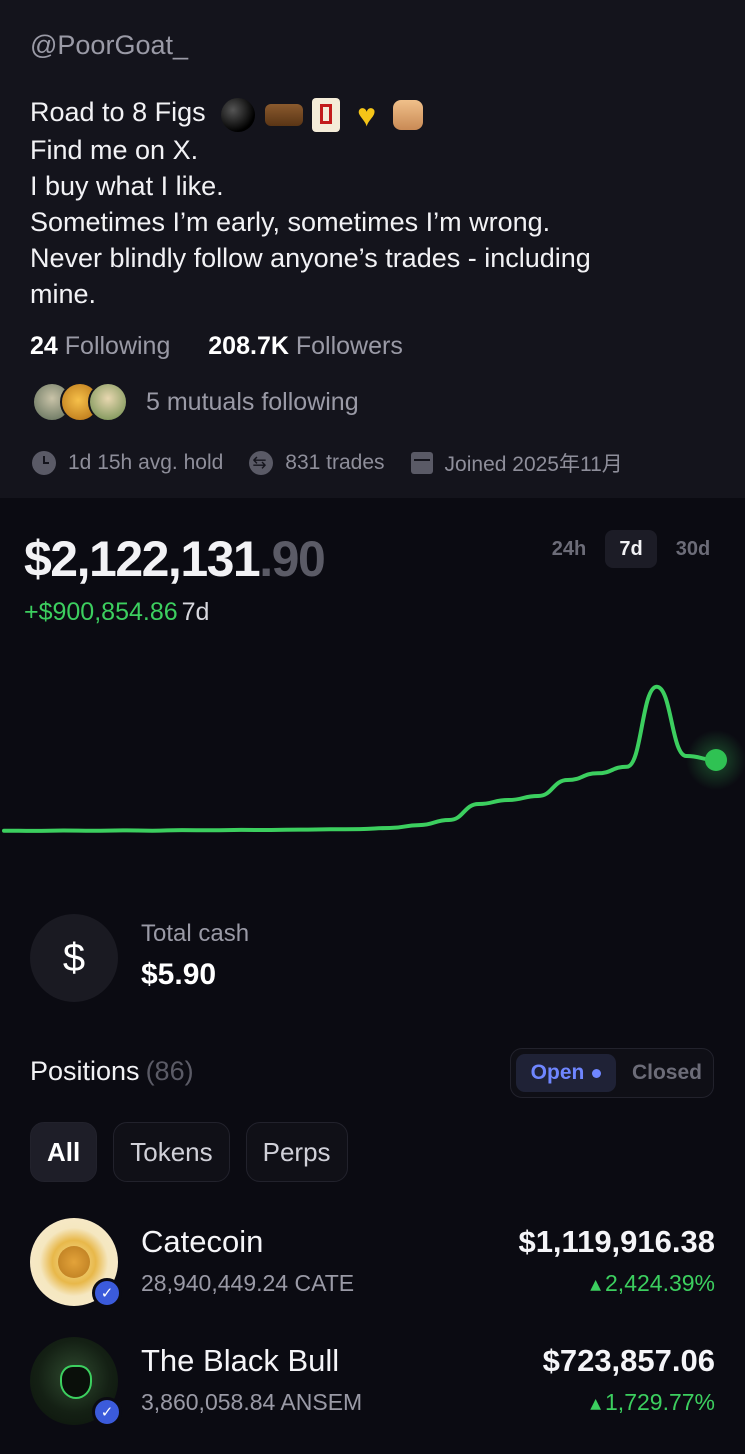  I want to click on following-link: 24 Following, so click(103, 346).